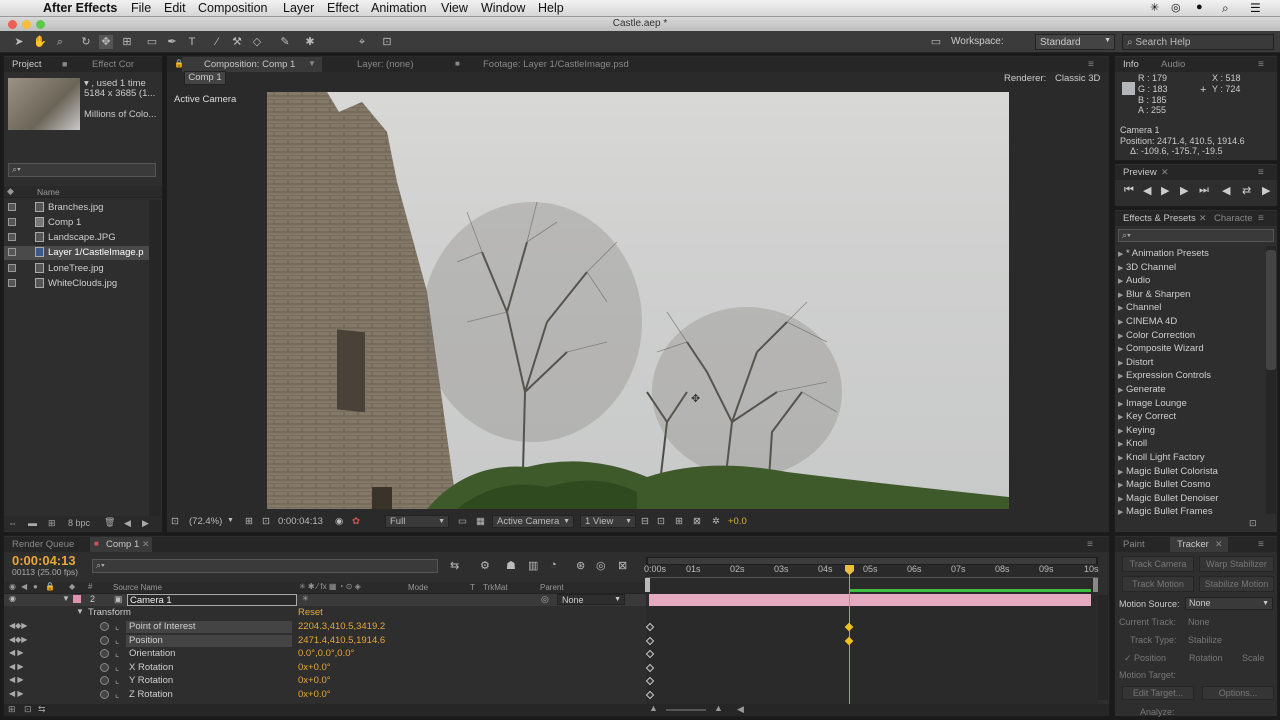  What do you see at coordinates (314, 667) in the screenshot?
I see `property-value: 0x+0.0°` at bounding box center [314, 667].